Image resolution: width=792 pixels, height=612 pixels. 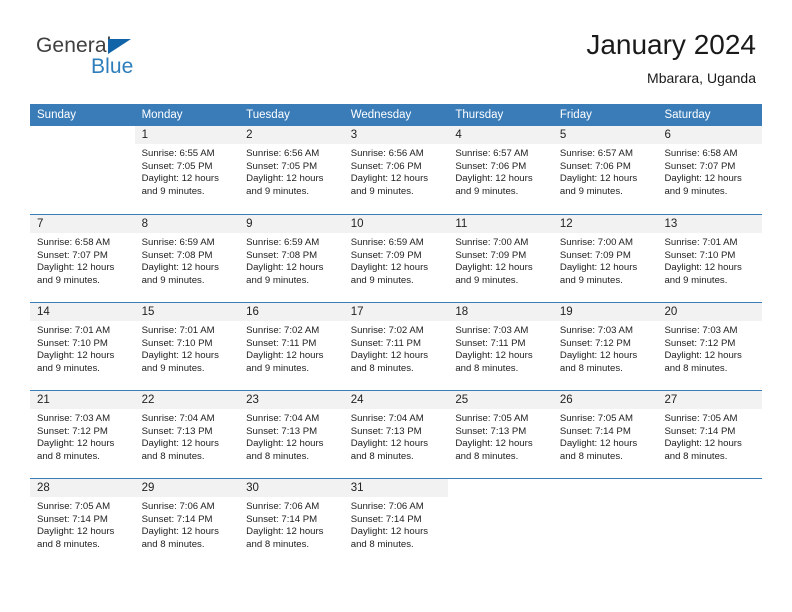 I want to click on weekday-header-wednesday: Wednesday, so click(x=381, y=115).